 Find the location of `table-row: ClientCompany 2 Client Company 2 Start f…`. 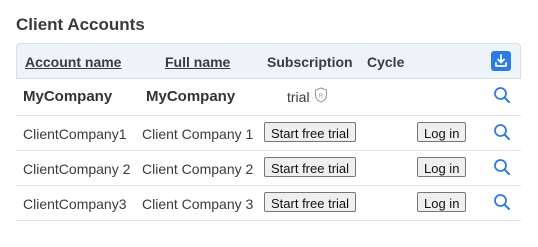

table-row: ClientCompany 2 Client Company 2 Start f… is located at coordinates (268, 168).